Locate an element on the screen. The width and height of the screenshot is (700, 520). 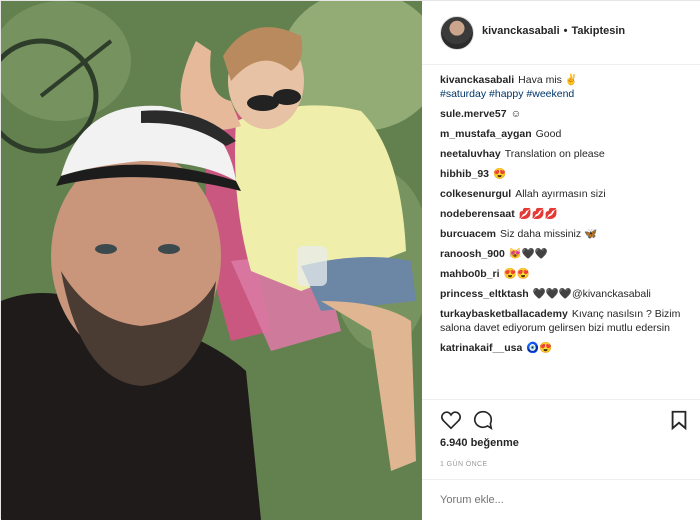
comment-username: ranoosh_900 is located at coordinates (472, 254).